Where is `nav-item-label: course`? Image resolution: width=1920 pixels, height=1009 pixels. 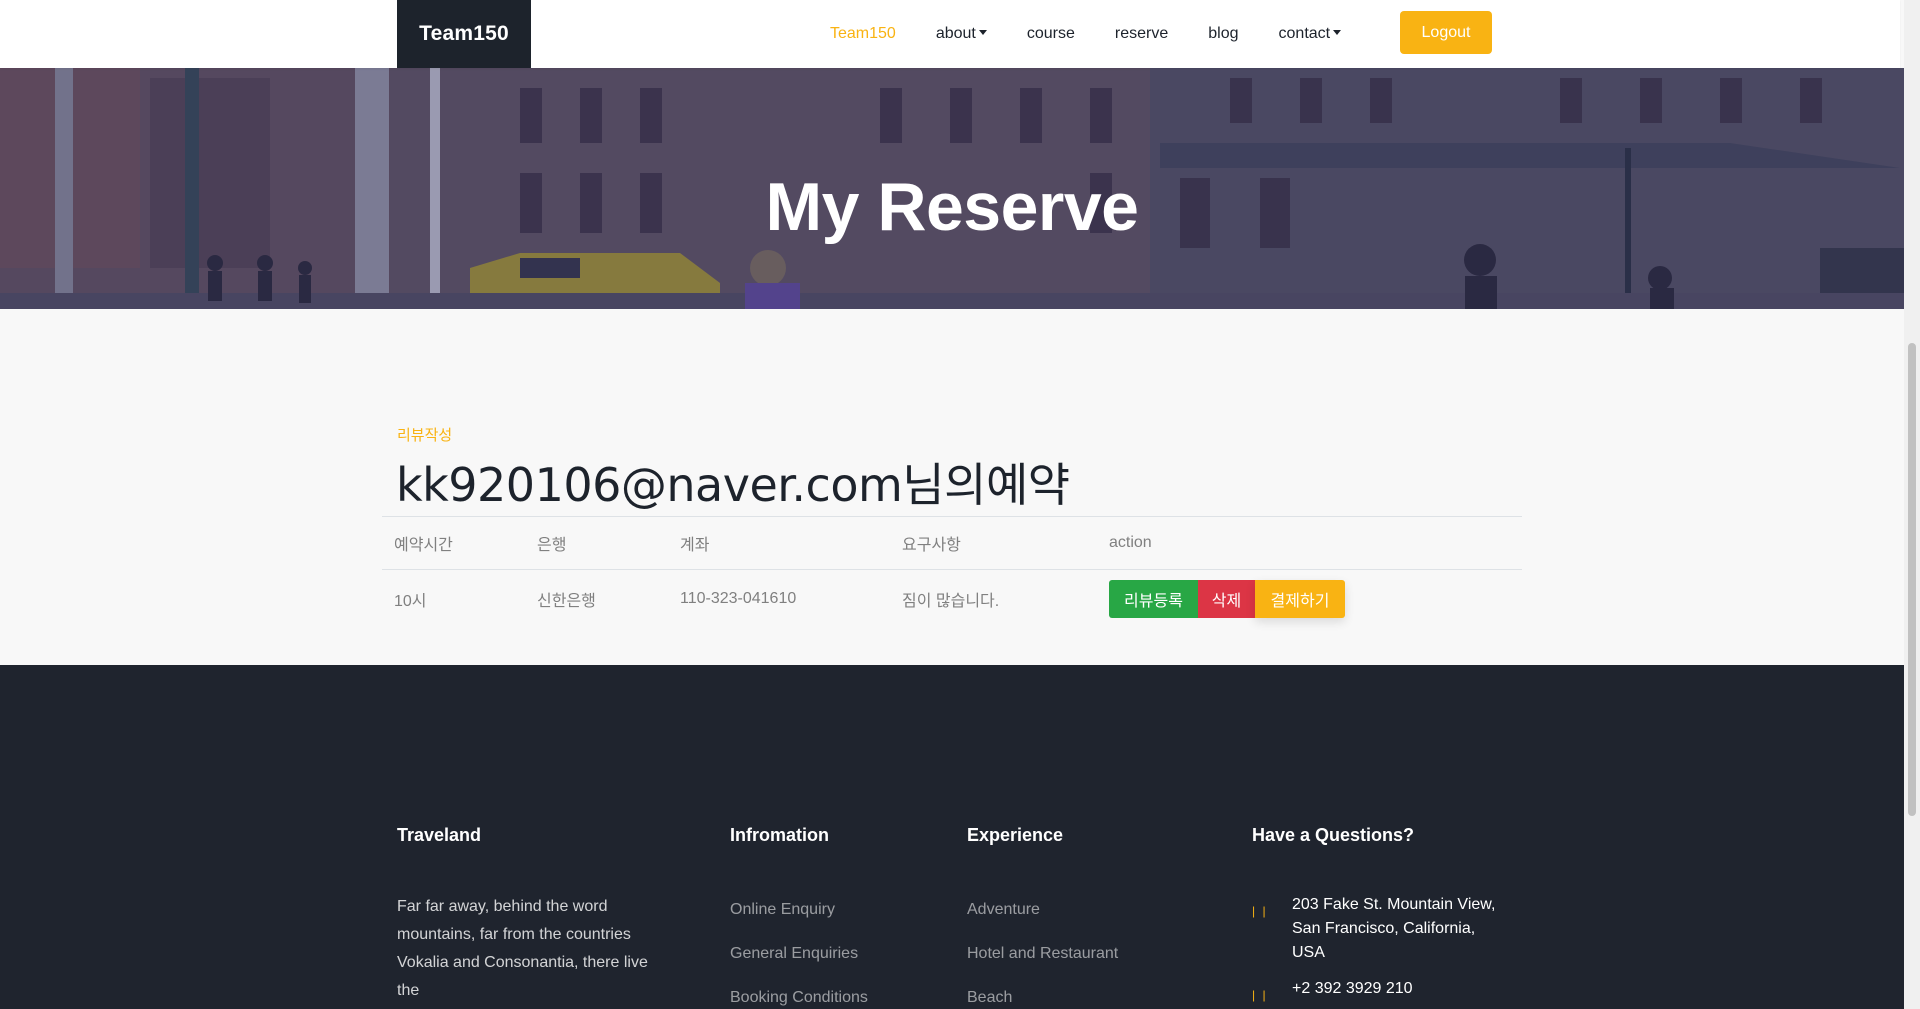 nav-item-label: course is located at coordinates (1050, 33).